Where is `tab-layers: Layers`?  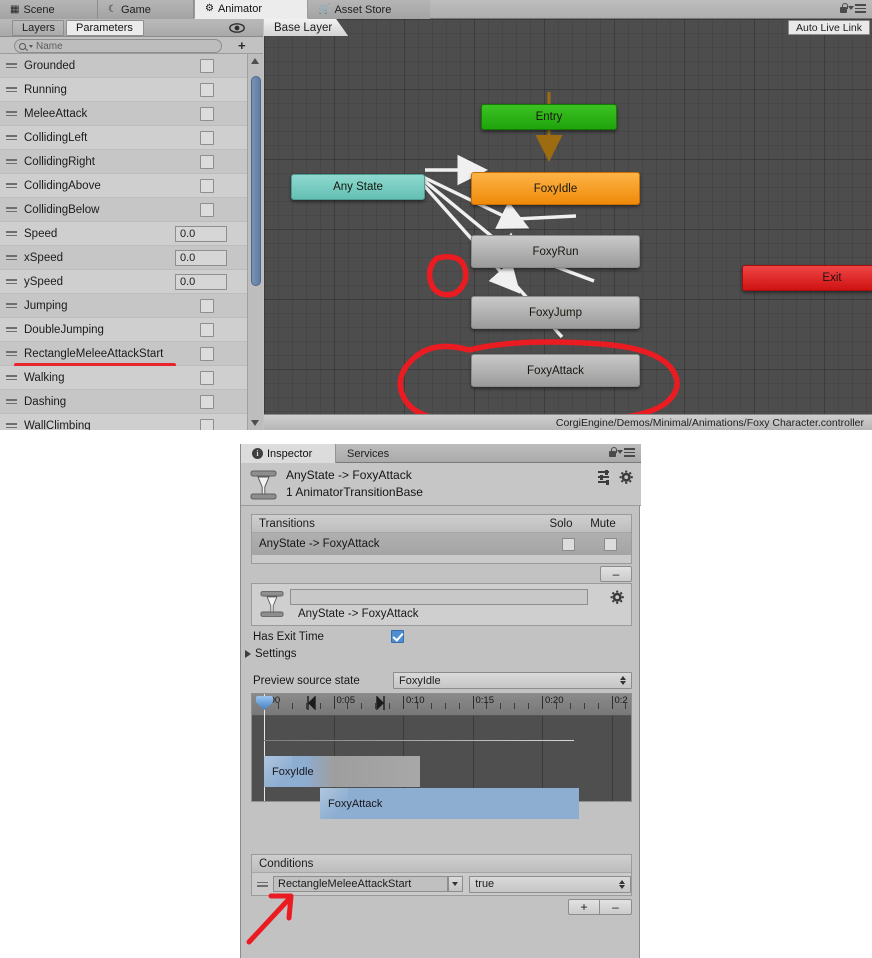 tab-layers: Layers is located at coordinates (38, 28).